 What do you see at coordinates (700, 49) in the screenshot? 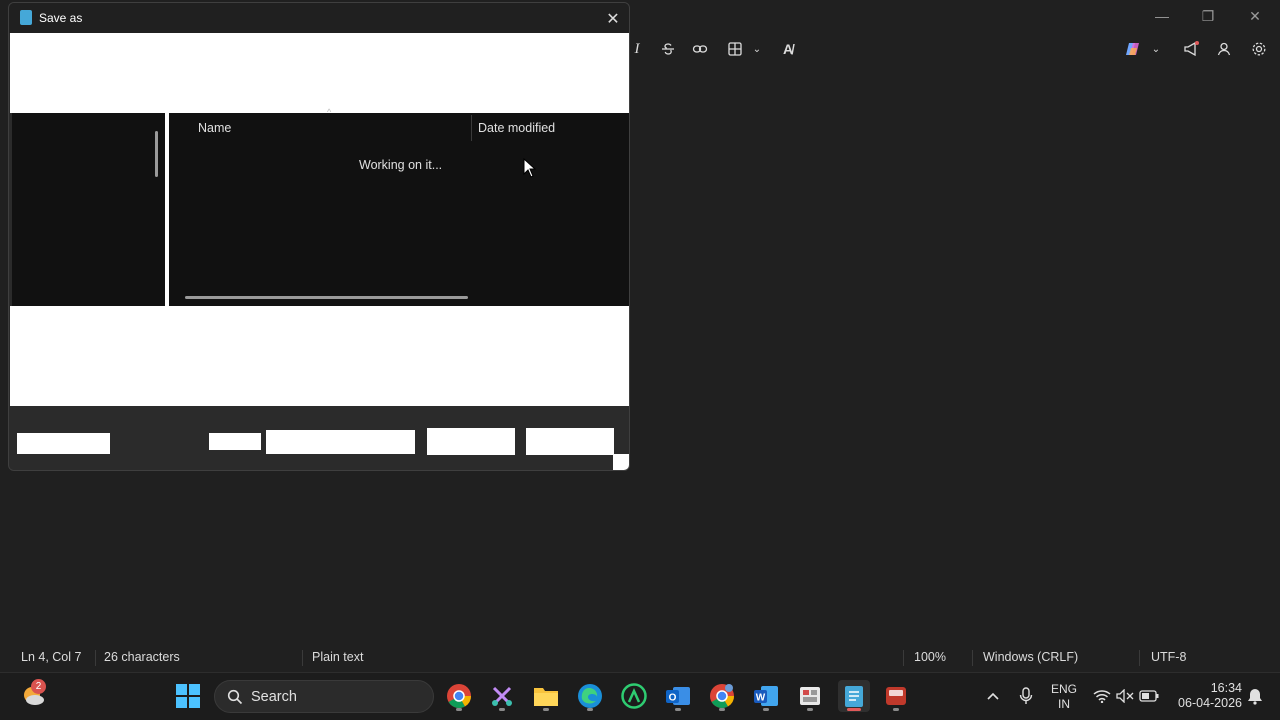
I see `link-icon` at bounding box center [700, 49].